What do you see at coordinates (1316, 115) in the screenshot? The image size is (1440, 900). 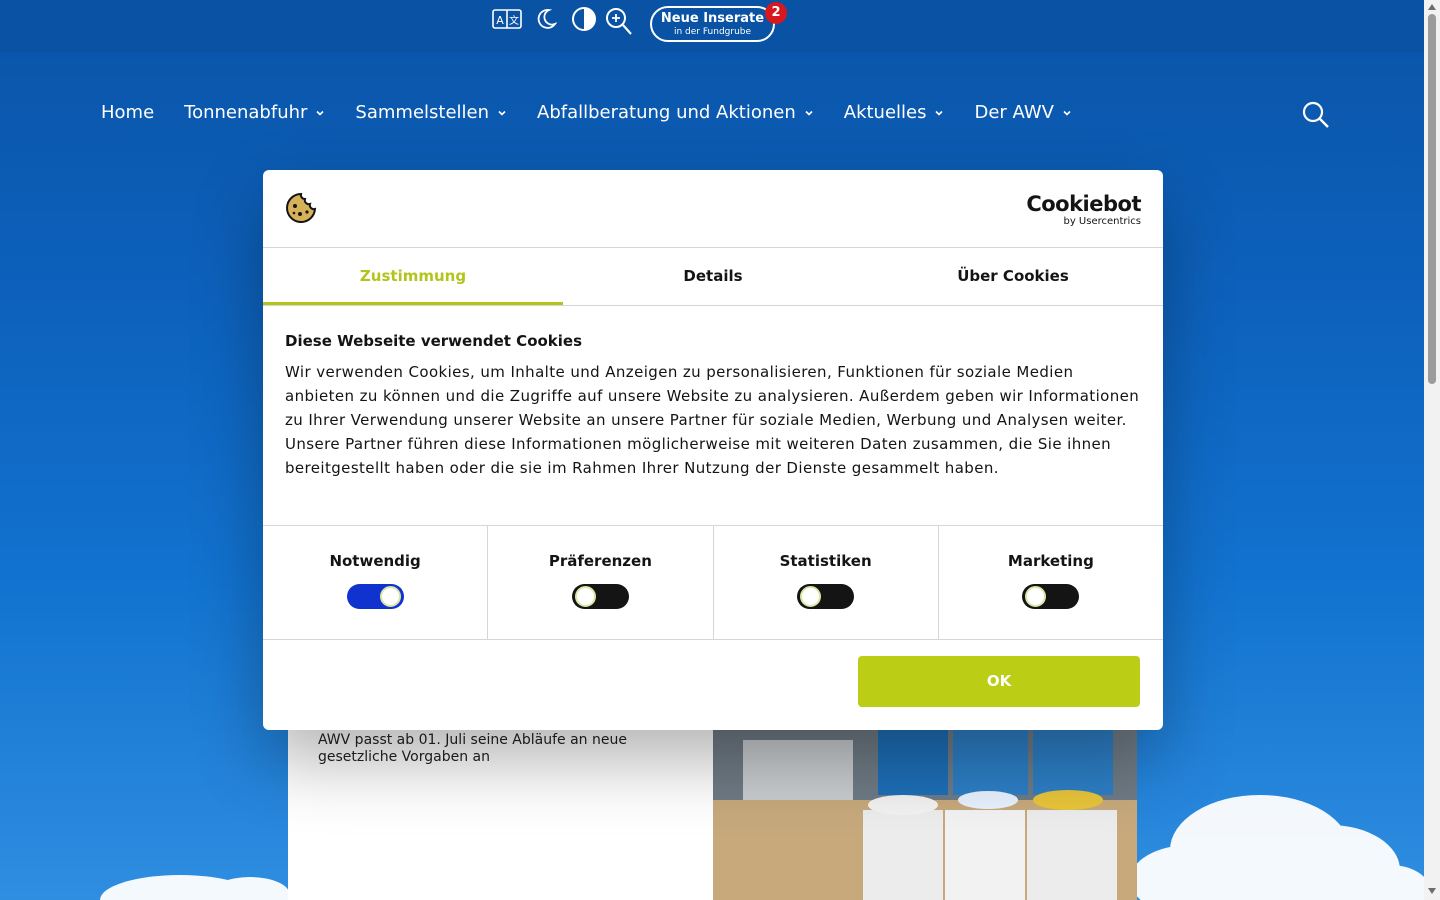 I see `search-icon` at bounding box center [1316, 115].